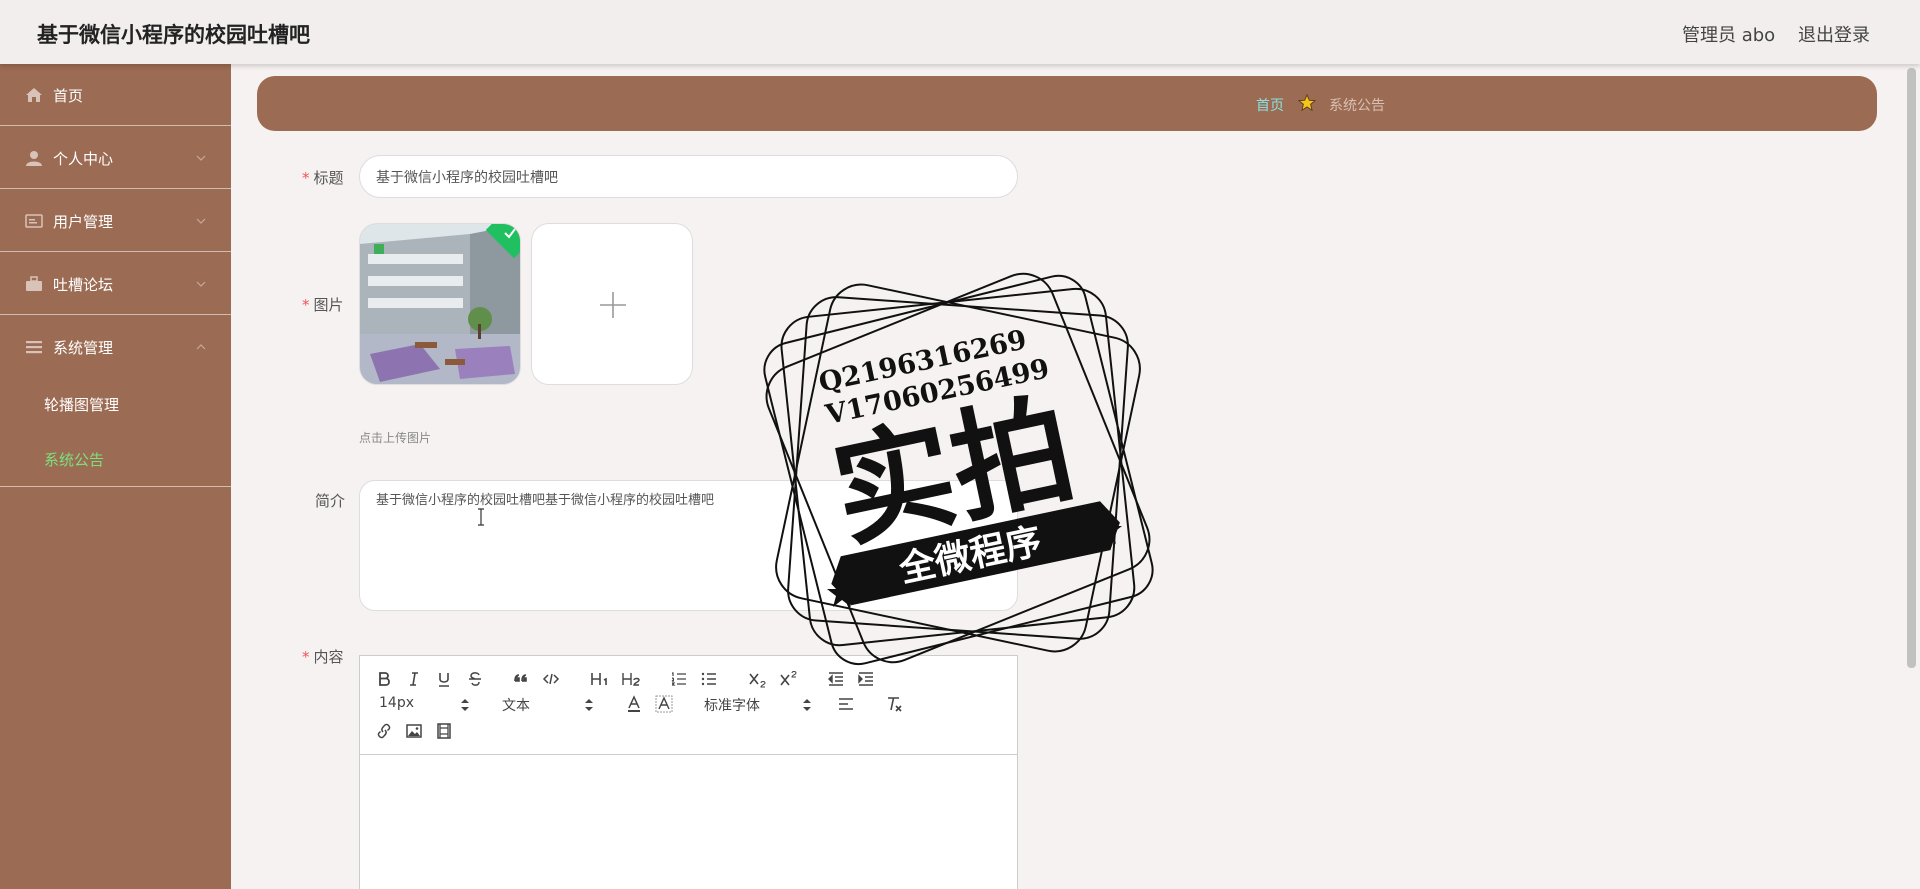  I want to click on subscript-icon, so click(757, 680).